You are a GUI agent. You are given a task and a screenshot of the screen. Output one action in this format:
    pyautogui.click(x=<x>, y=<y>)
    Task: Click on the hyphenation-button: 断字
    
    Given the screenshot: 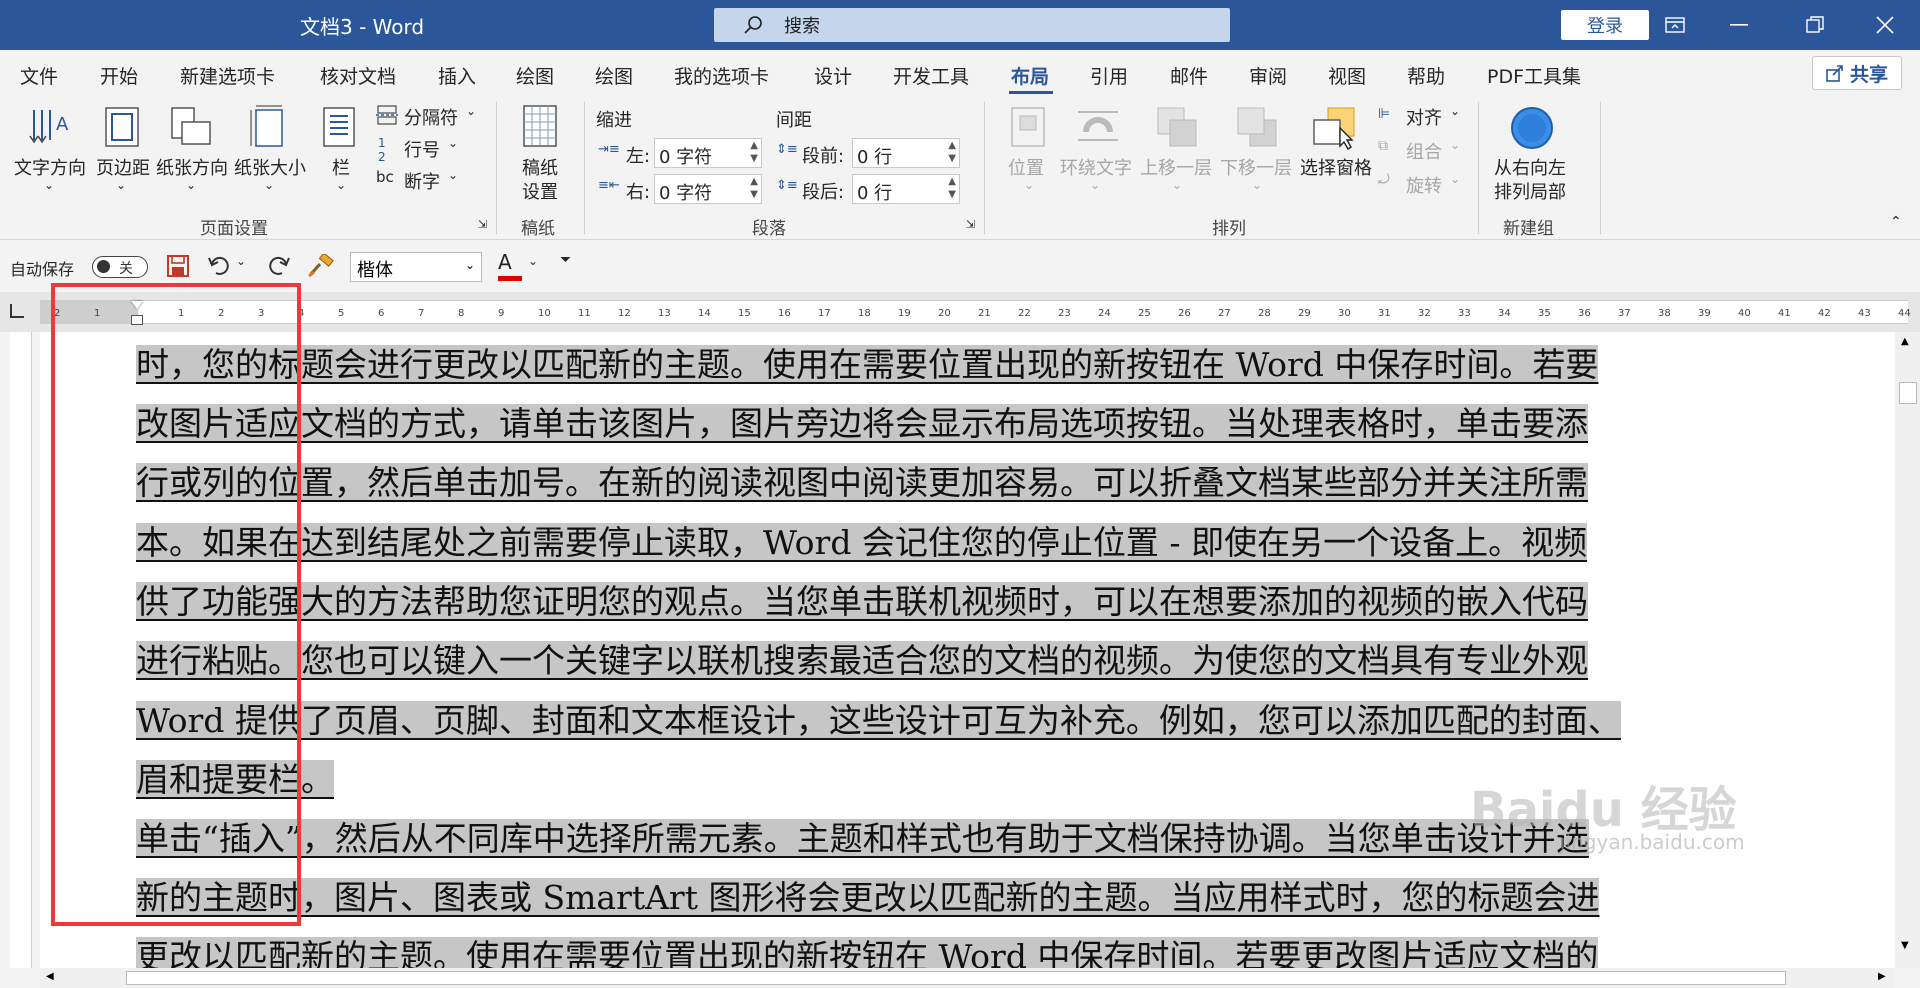 What is the action you would take?
    pyautogui.click(x=422, y=181)
    